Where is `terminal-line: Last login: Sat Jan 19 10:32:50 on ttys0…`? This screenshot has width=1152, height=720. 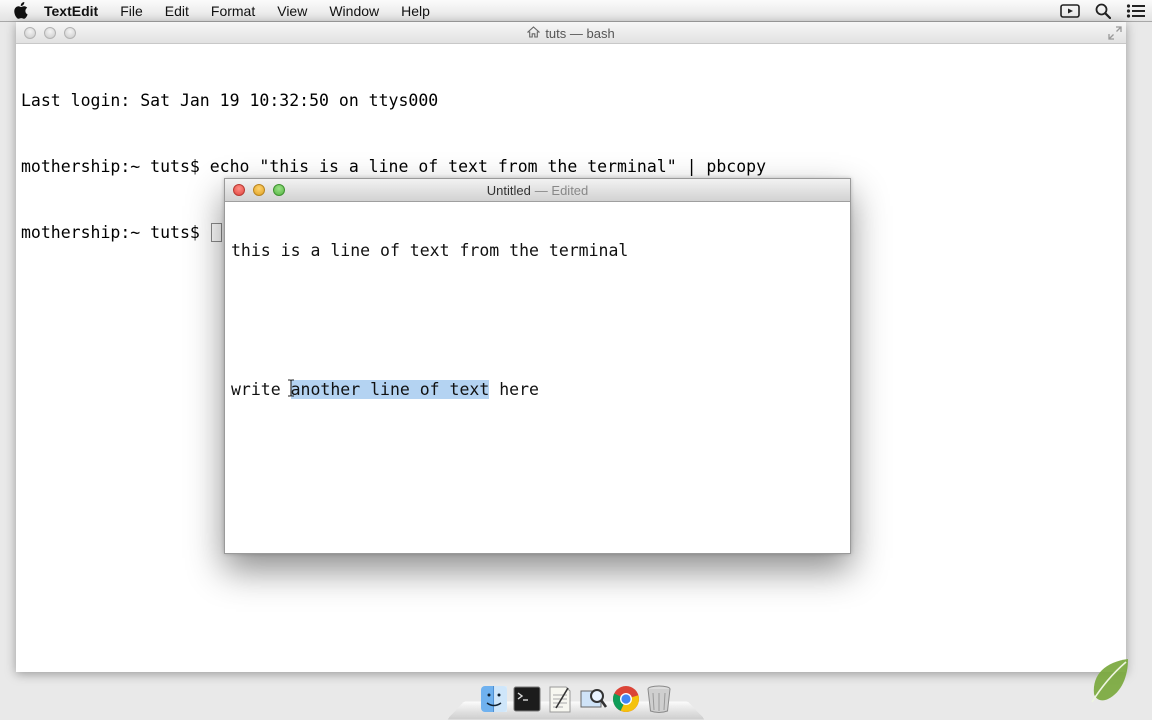
terminal-line: Last login: Sat Jan 19 10:32:50 on ttys0… is located at coordinates (230, 100).